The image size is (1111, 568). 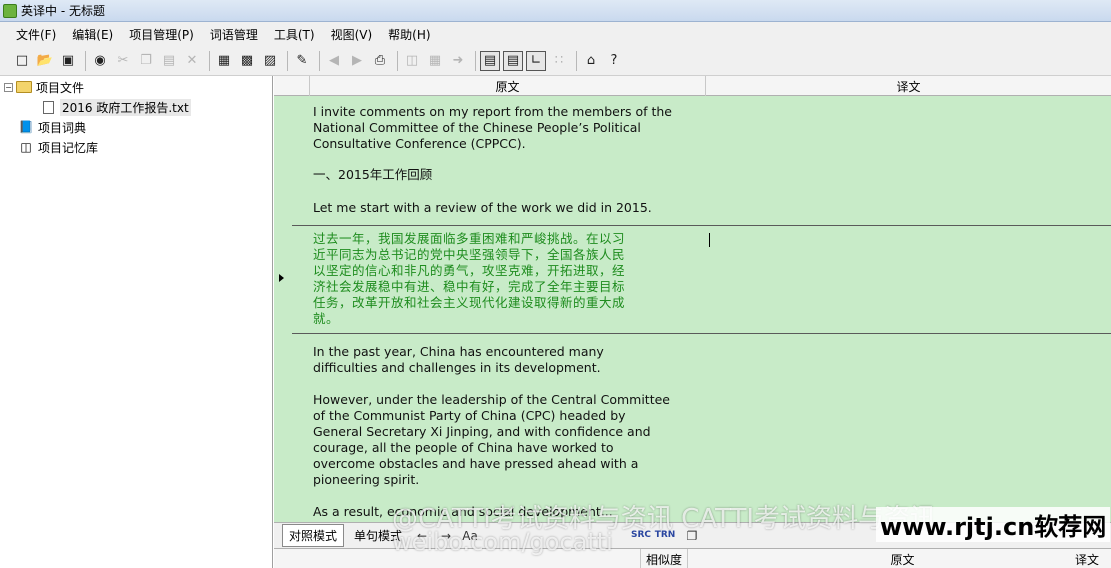 What do you see at coordinates (334, 61) in the screenshot?
I see `prev-icon: ◀` at bounding box center [334, 61].